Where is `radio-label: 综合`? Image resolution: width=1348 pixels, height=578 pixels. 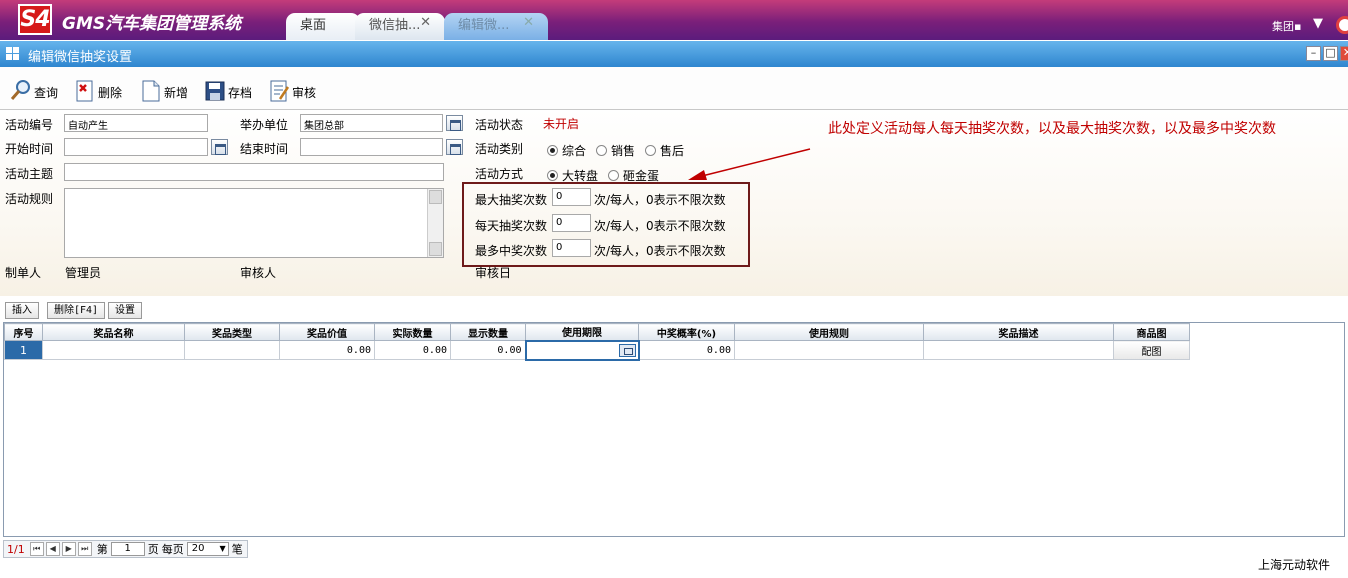 radio-label: 综合 is located at coordinates (574, 151).